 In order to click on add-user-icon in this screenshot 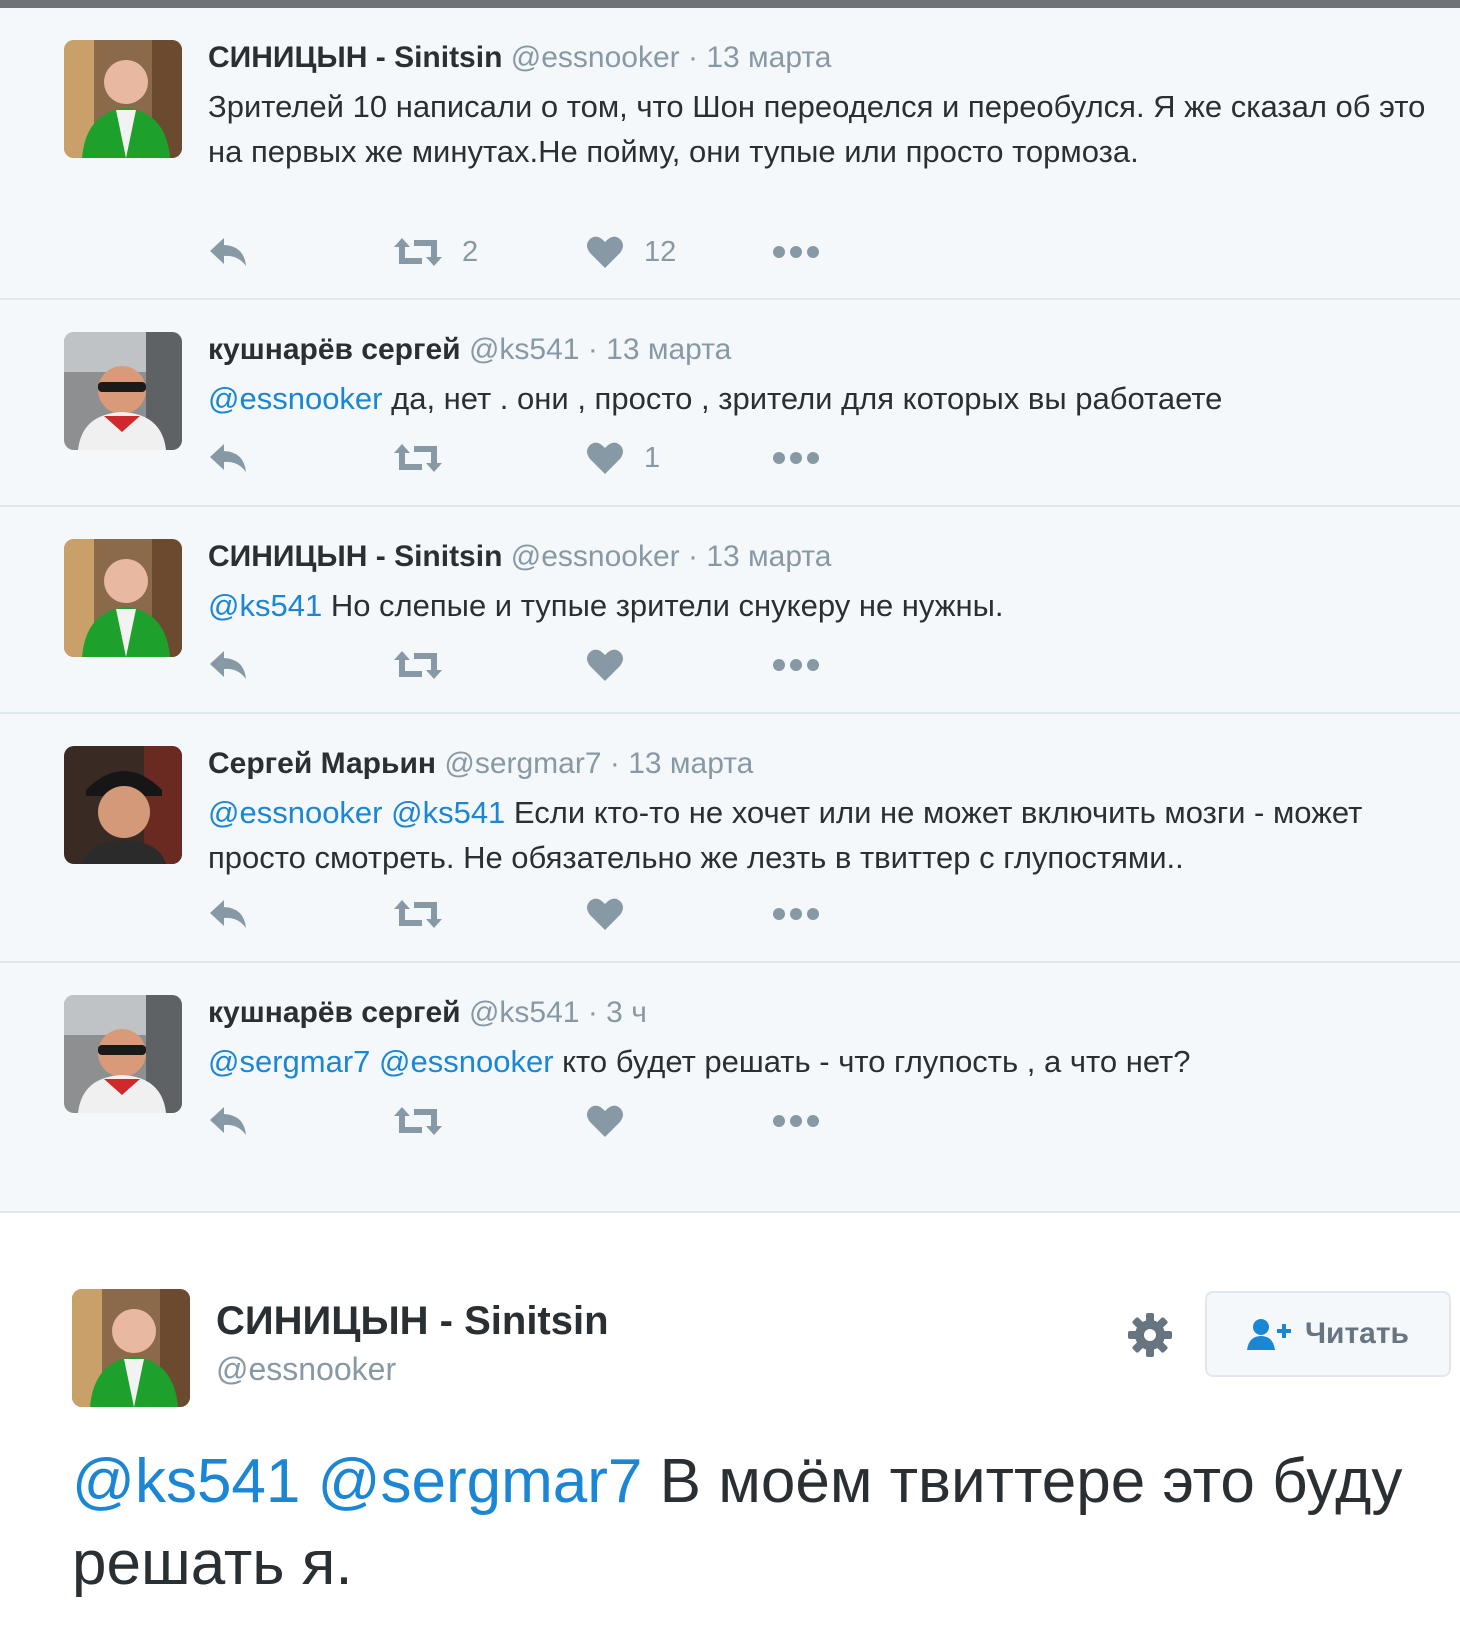, I will do `click(1268, 1334)`.